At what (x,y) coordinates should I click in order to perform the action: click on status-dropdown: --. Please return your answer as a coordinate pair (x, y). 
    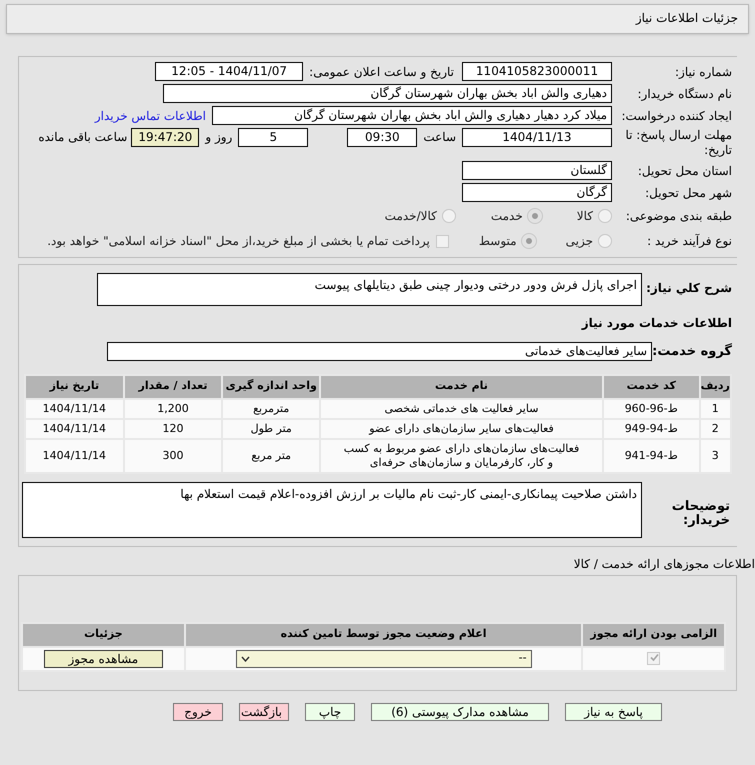
    Looking at the image, I should click on (384, 659).